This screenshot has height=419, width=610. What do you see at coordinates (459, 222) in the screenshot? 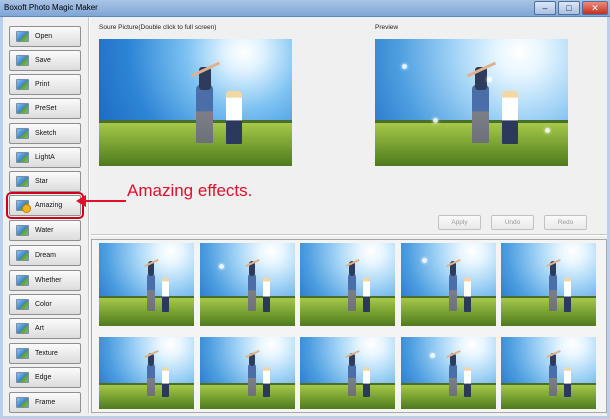
I see `apply-button: Apply` at bounding box center [459, 222].